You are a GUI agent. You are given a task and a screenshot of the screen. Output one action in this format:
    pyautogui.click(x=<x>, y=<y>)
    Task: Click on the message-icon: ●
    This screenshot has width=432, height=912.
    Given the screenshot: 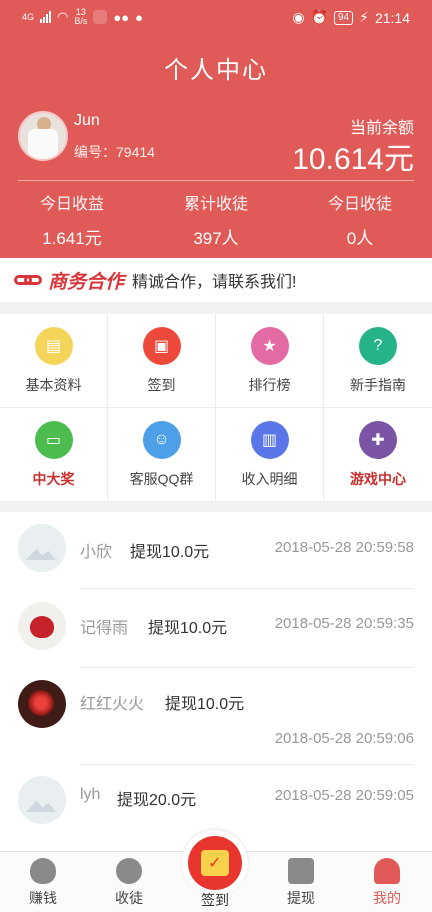 What is the action you would take?
    pyautogui.click(x=139, y=17)
    